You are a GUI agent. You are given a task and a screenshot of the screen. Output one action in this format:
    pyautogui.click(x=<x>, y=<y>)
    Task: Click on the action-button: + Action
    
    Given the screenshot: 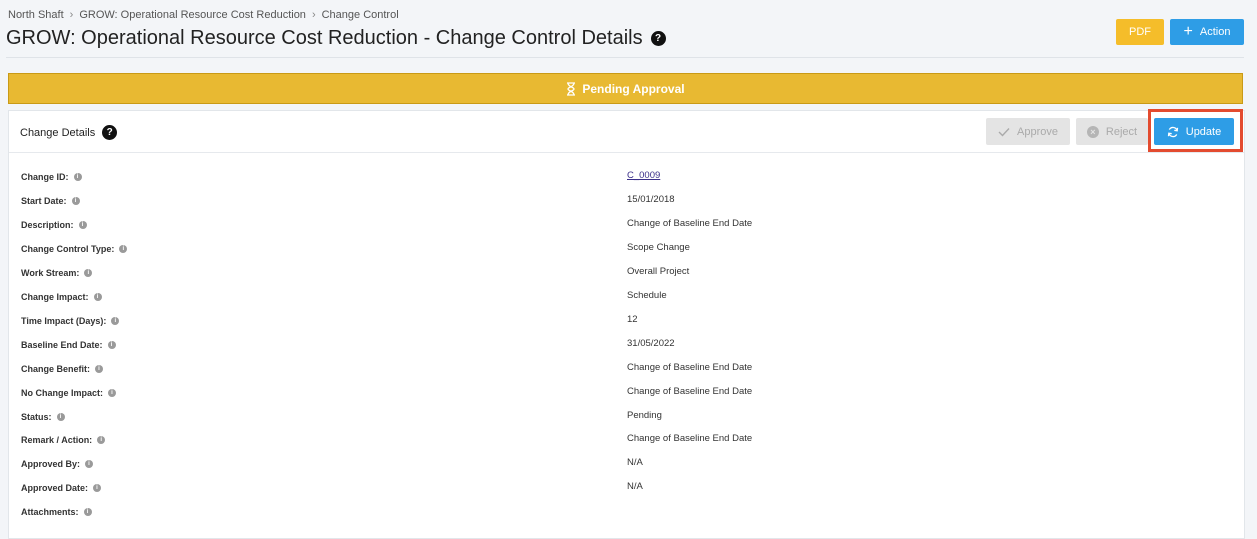 What is the action you would take?
    pyautogui.click(x=1207, y=32)
    